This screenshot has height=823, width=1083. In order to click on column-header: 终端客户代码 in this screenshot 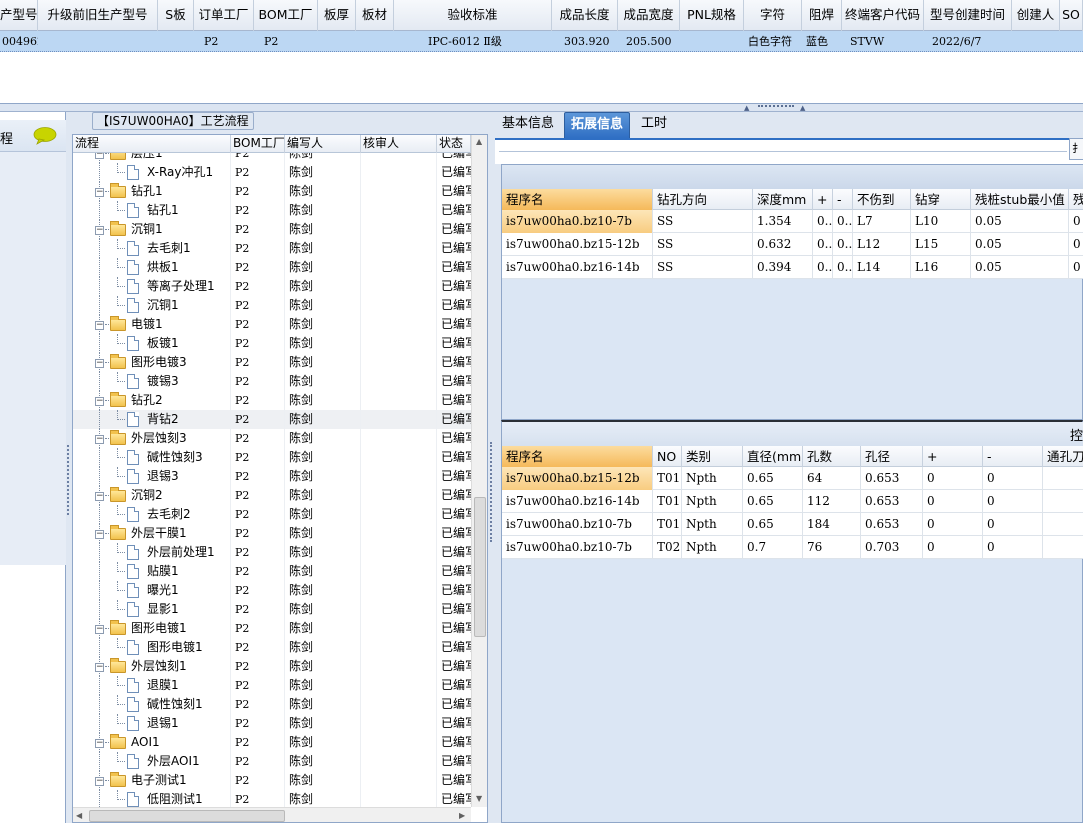, I will do `click(883, 15)`.